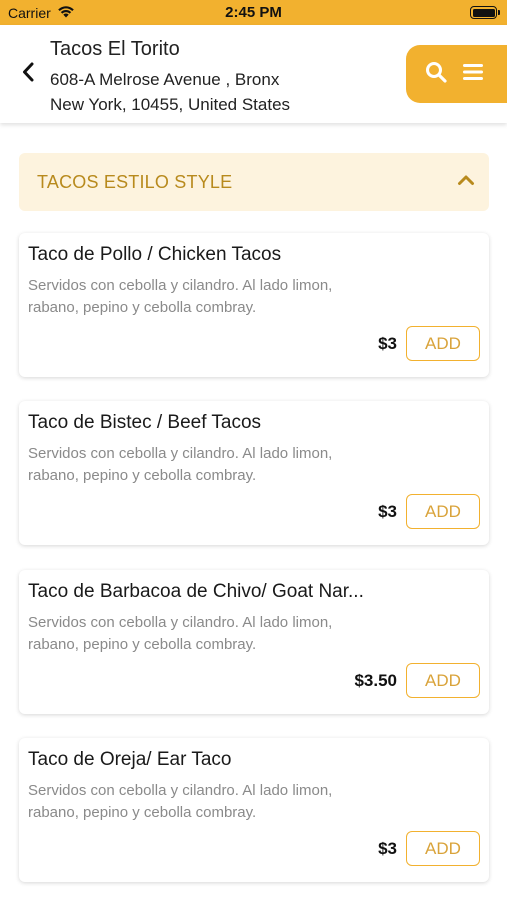 This screenshot has width=507, height=900. I want to click on status-time: 2:45 PM, so click(253, 12).